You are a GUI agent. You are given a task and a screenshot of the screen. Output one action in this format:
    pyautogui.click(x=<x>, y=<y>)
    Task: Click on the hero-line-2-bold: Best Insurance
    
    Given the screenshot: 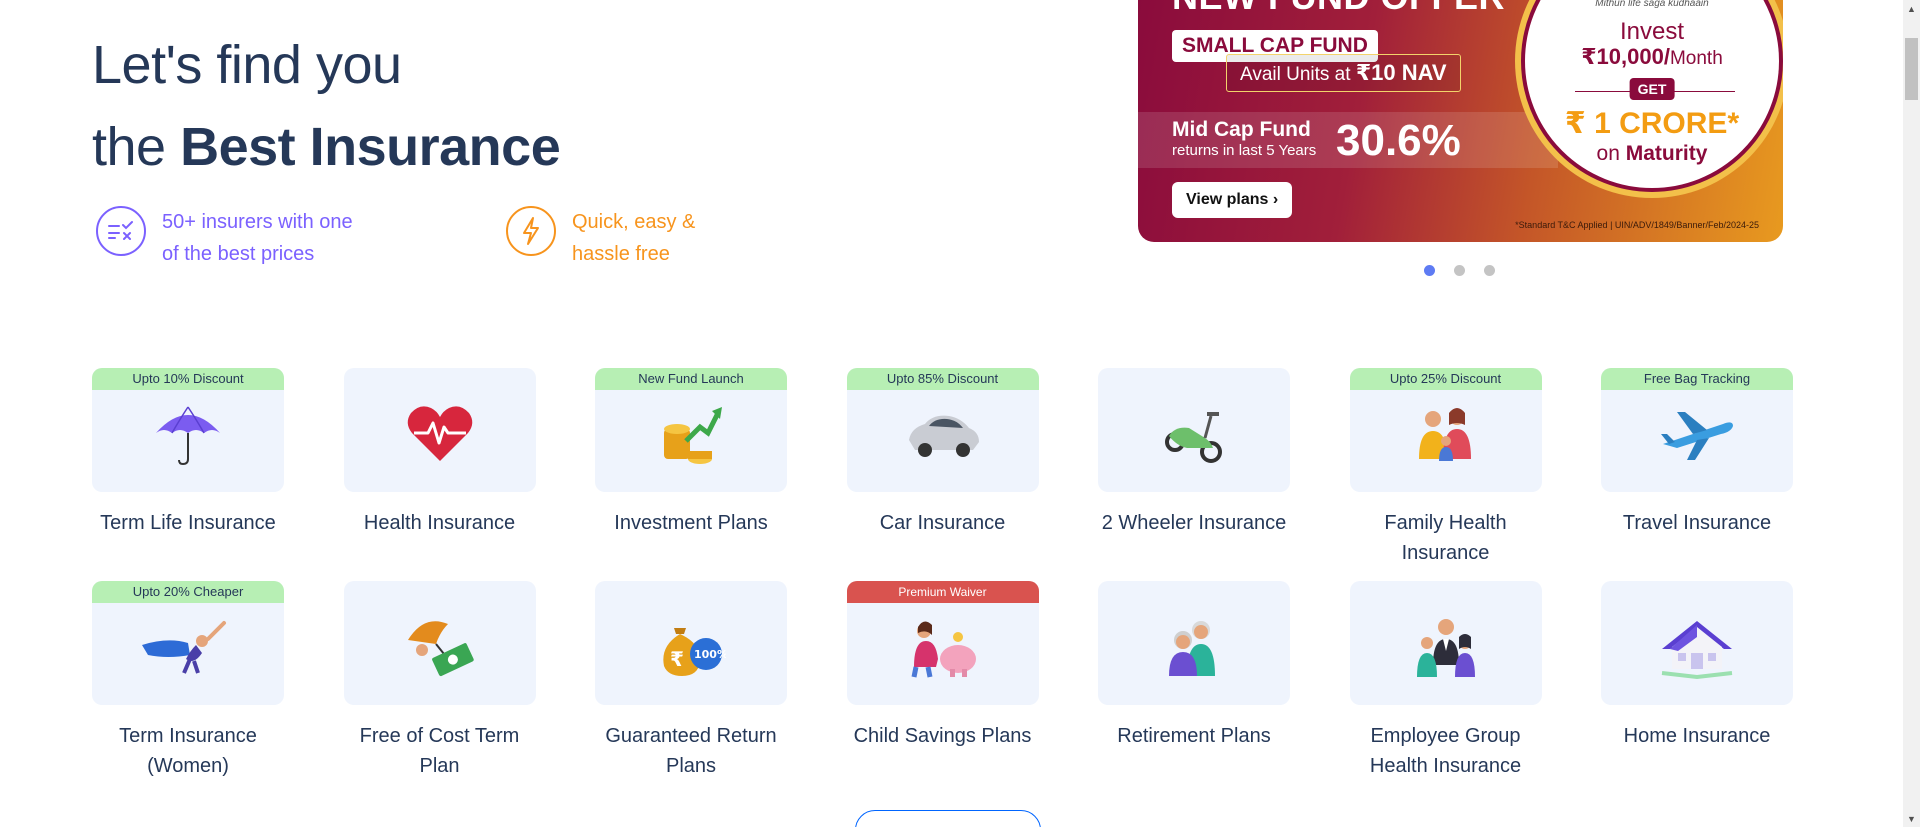 What is the action you would take?
    pyautogui.click(x=370, y=147)
    